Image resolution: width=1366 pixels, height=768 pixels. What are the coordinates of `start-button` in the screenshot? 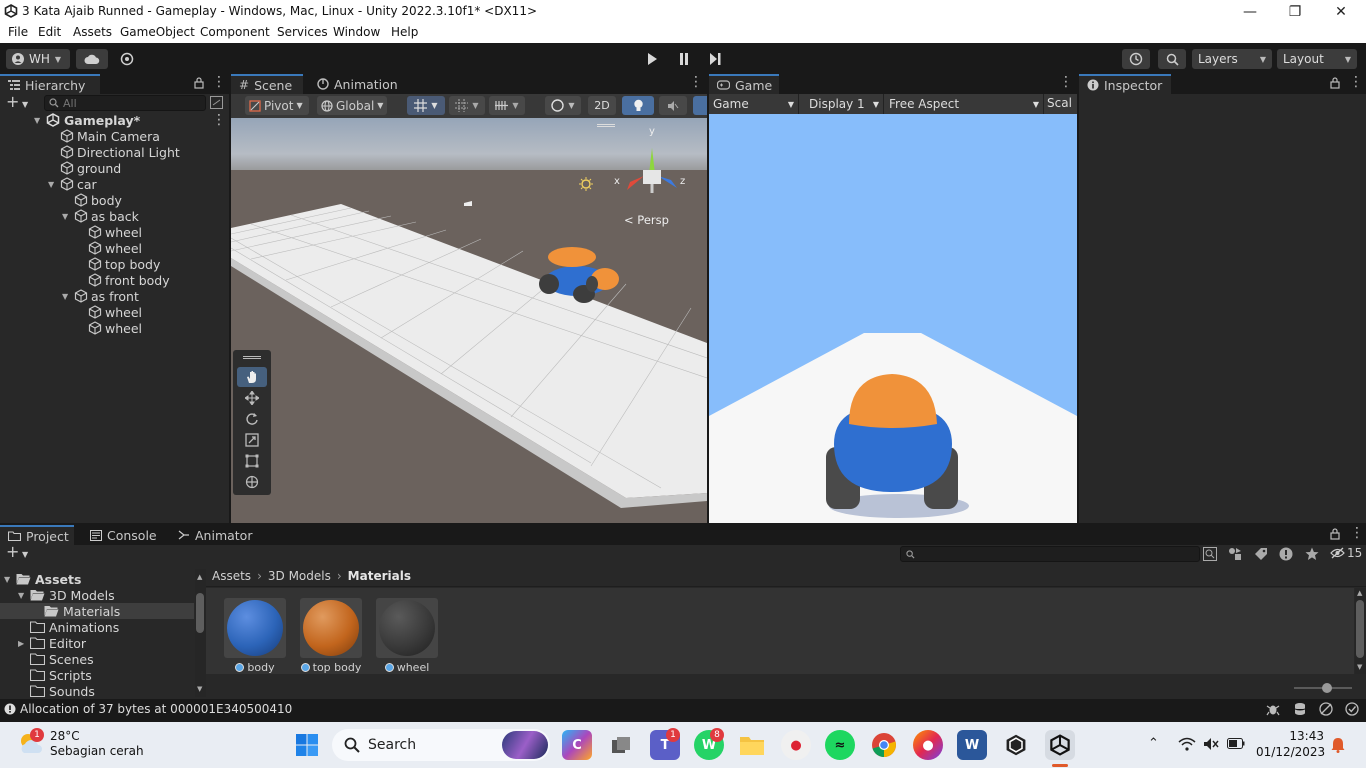 It's located at (307, 745).